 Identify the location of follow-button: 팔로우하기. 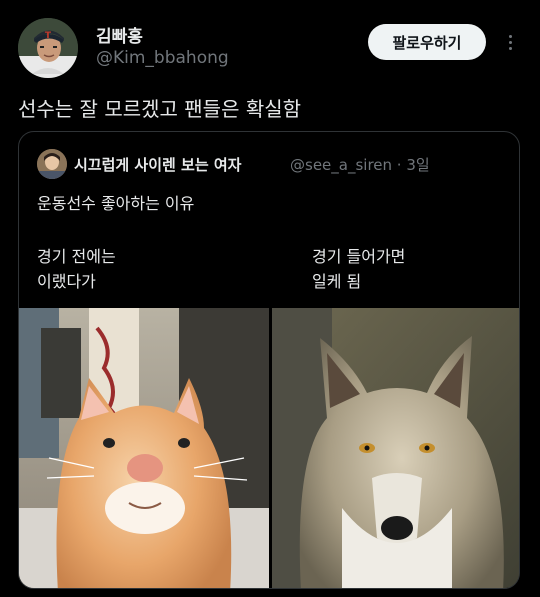
(427, 42).